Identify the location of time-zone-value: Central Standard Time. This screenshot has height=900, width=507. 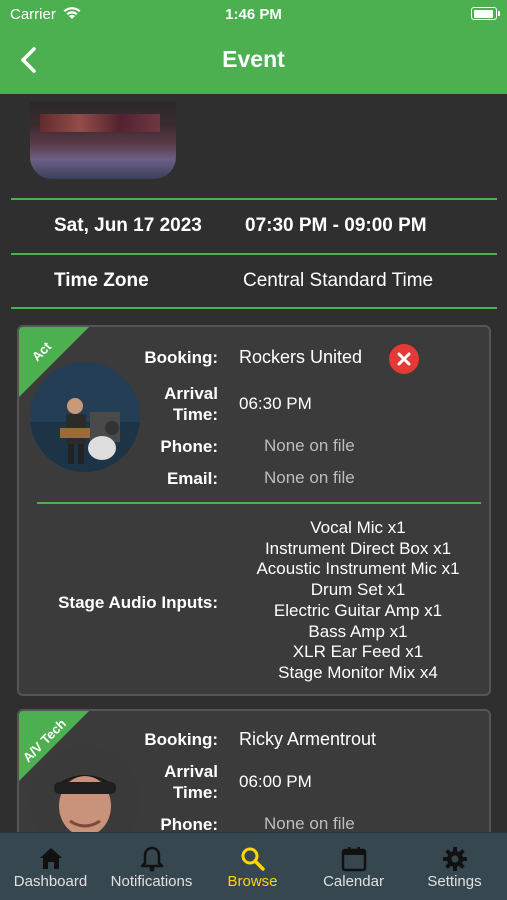
(338, 280).